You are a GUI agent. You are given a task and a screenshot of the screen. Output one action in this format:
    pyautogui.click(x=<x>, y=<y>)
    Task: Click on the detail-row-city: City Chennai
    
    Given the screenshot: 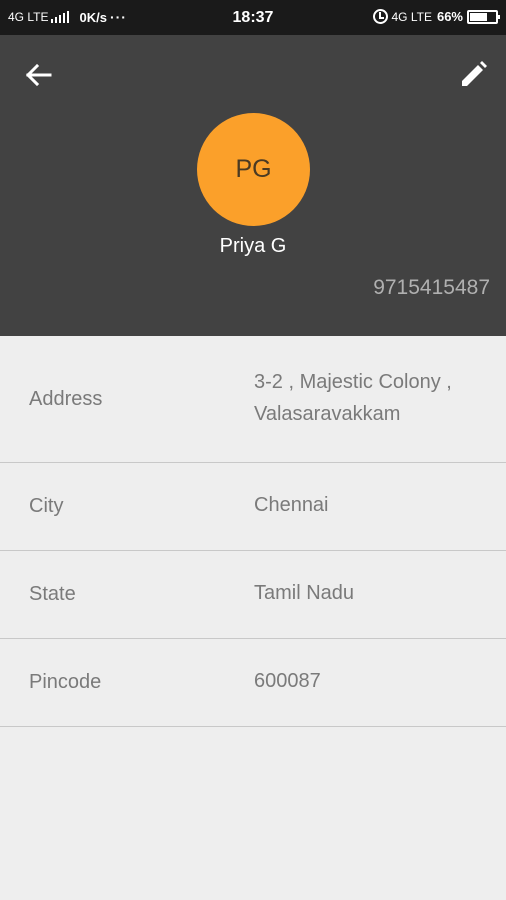 What is the action you would take?
    pyautogui.click(x=253, y=507)
    